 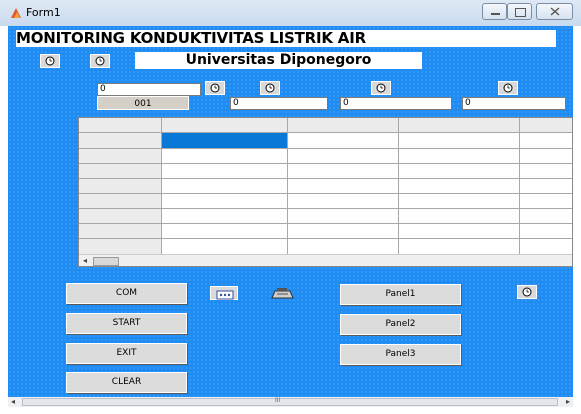 What do you see at coordinates (290, 13) in the screenshot?
I see `title-bar: Form1` at bounding box center [290, 13].